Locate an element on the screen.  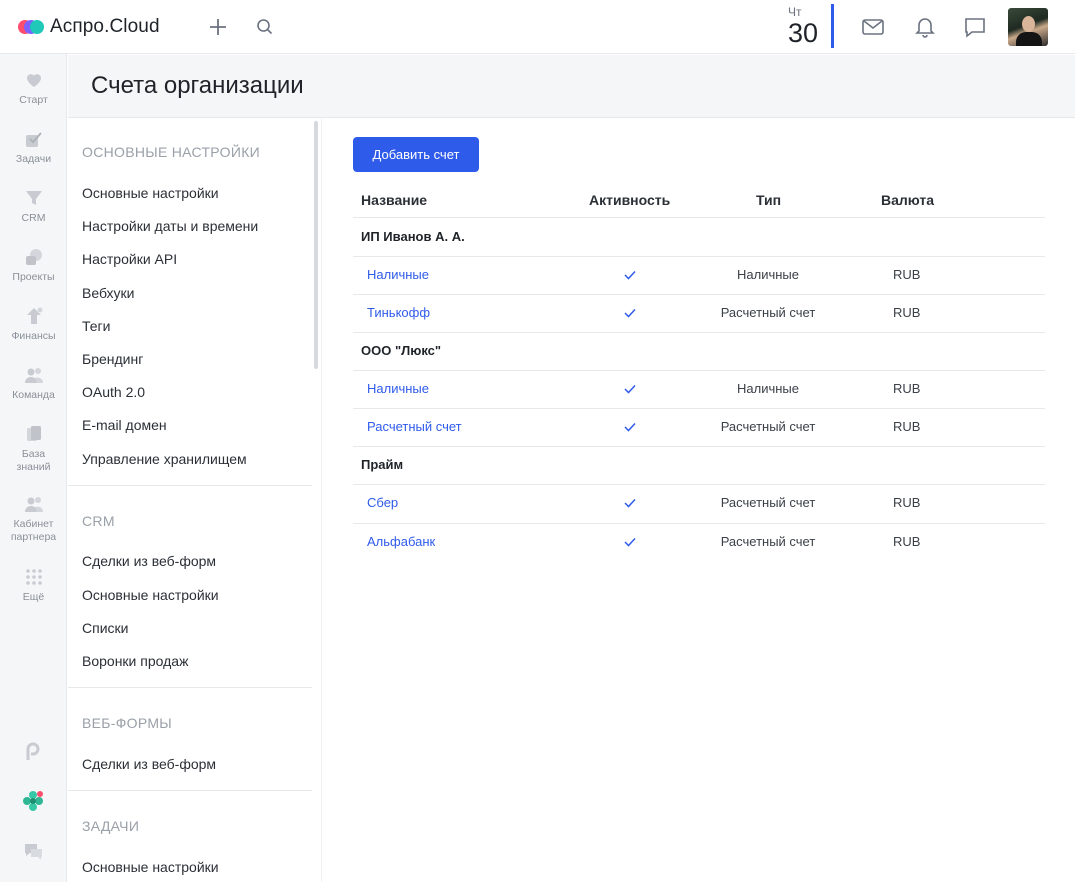
rail-item-knowledge-base: База знаний is located at coordinates (33, 449).